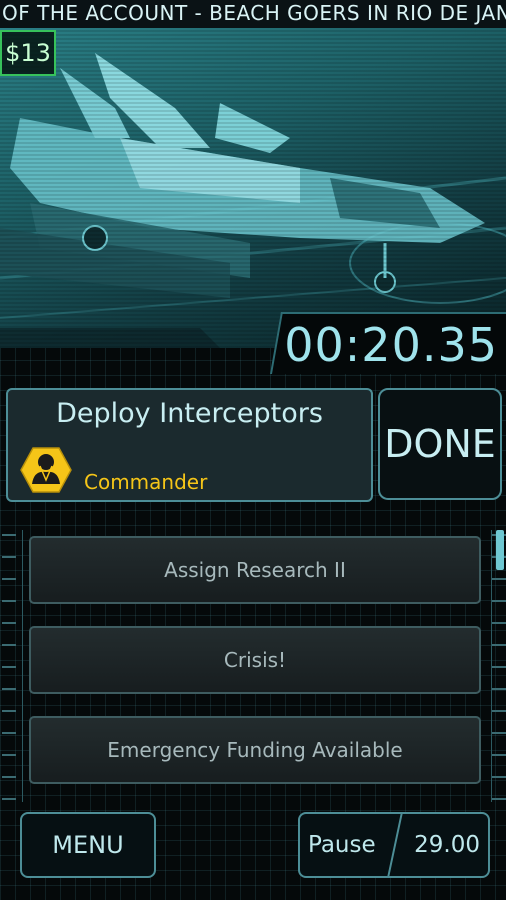  I want to click on queue-item-assign-research: Assign Research II, so click(255, 570).